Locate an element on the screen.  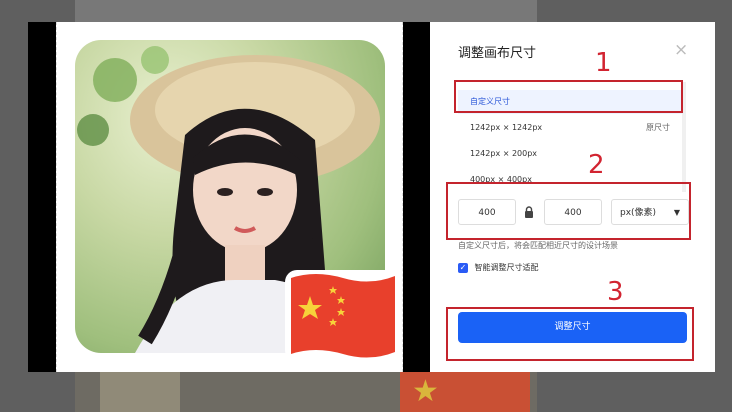
checkbox-checked-icon: ✓ is located at coordinates (463, 267).